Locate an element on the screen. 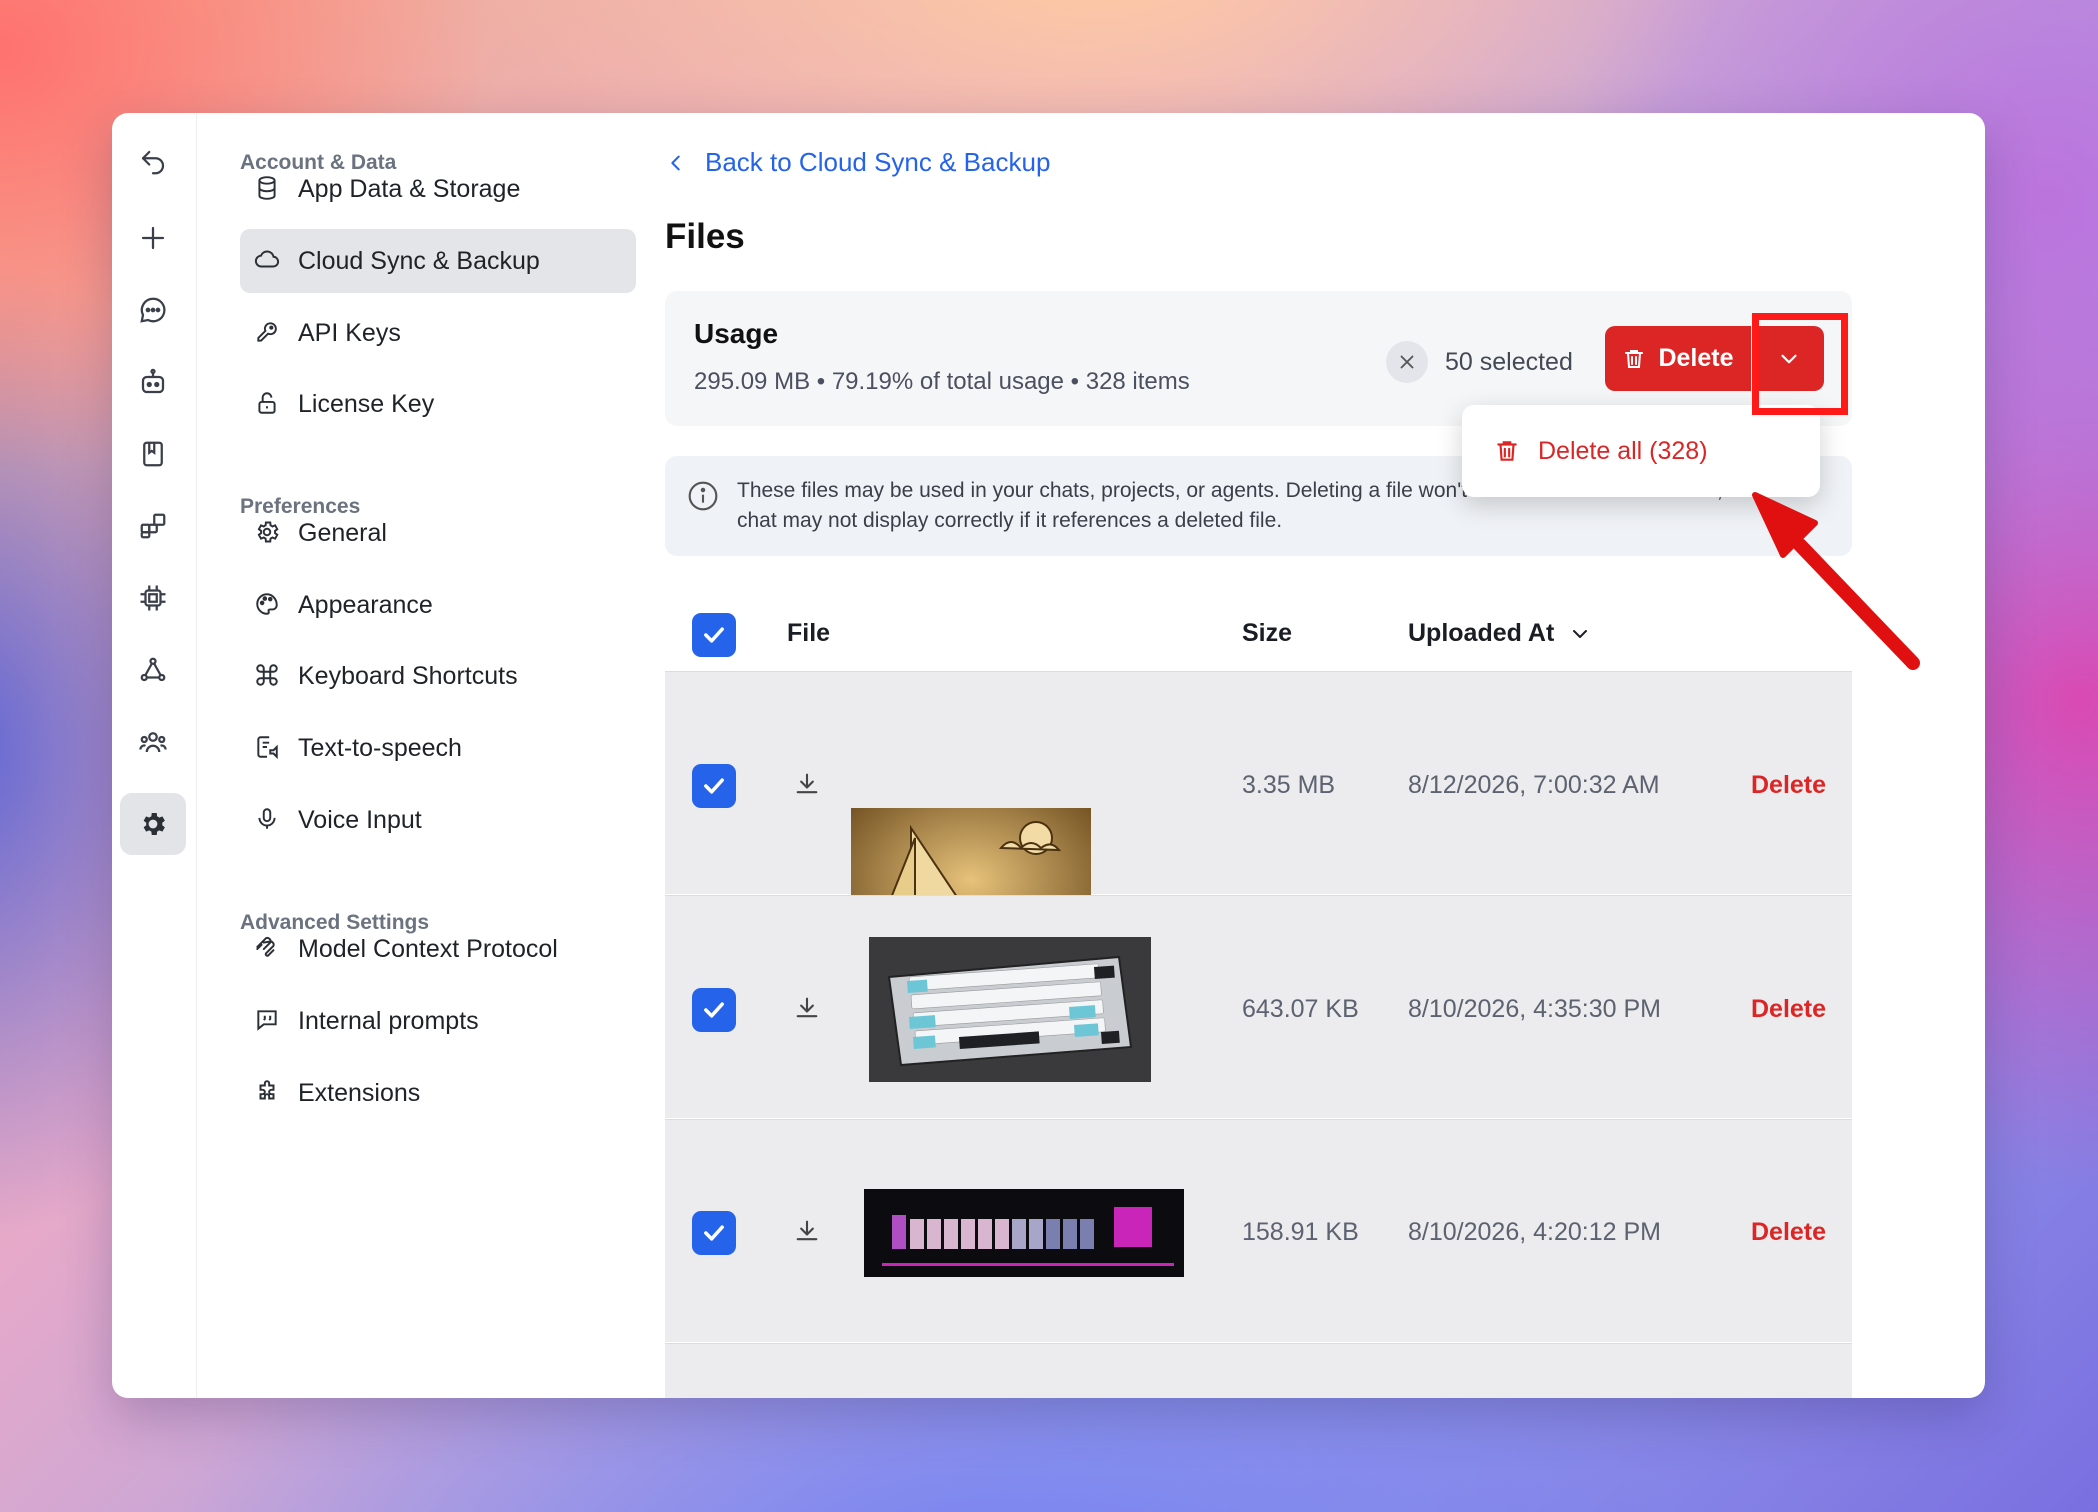  table-row: 158.91 KB 8/10/2026, 4:20:12 PM Delete is located at coordinates (1258, 1230).